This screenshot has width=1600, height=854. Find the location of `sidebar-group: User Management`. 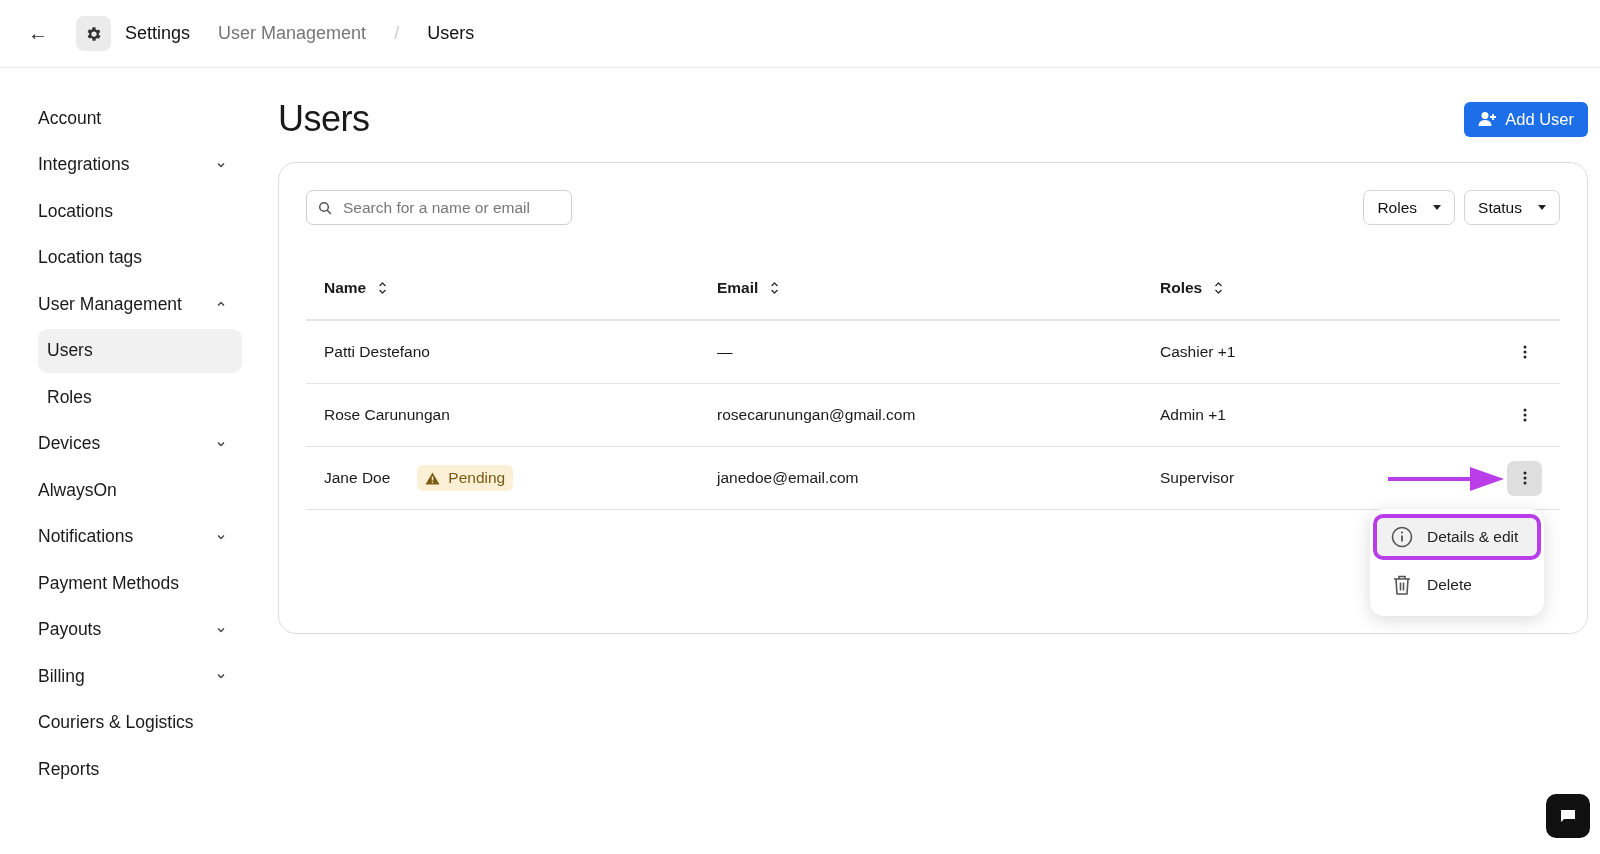

sidebar-group: User Management is located at coordinates (140, 304).